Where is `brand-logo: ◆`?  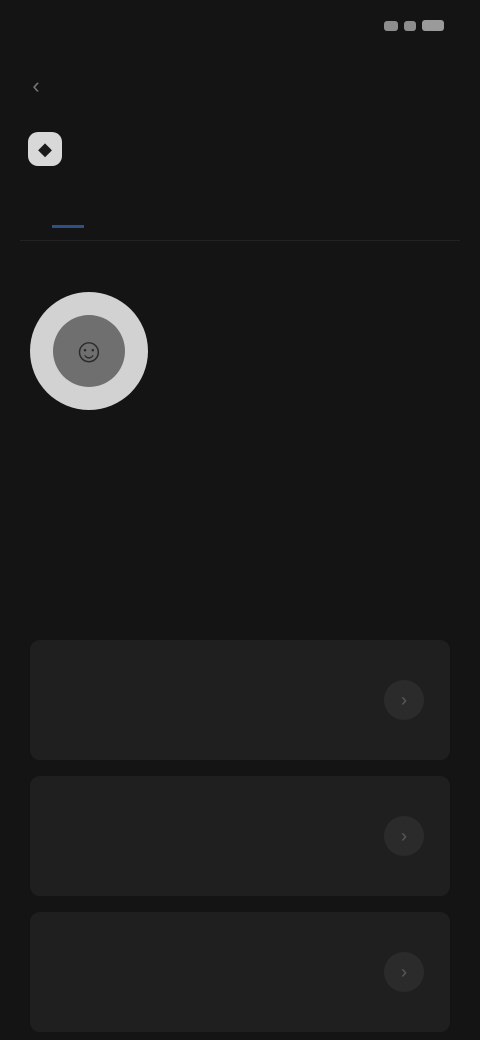 brand-logo: ◆ is located at coordinates (45, 149).